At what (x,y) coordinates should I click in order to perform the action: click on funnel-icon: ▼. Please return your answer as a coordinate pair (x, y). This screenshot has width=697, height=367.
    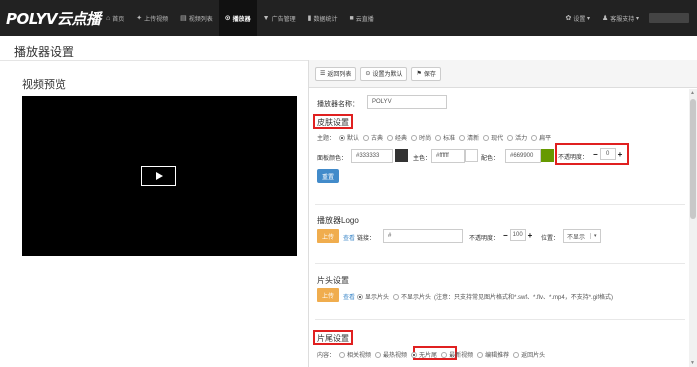
    Looking at the image, I should click on (266, 18).